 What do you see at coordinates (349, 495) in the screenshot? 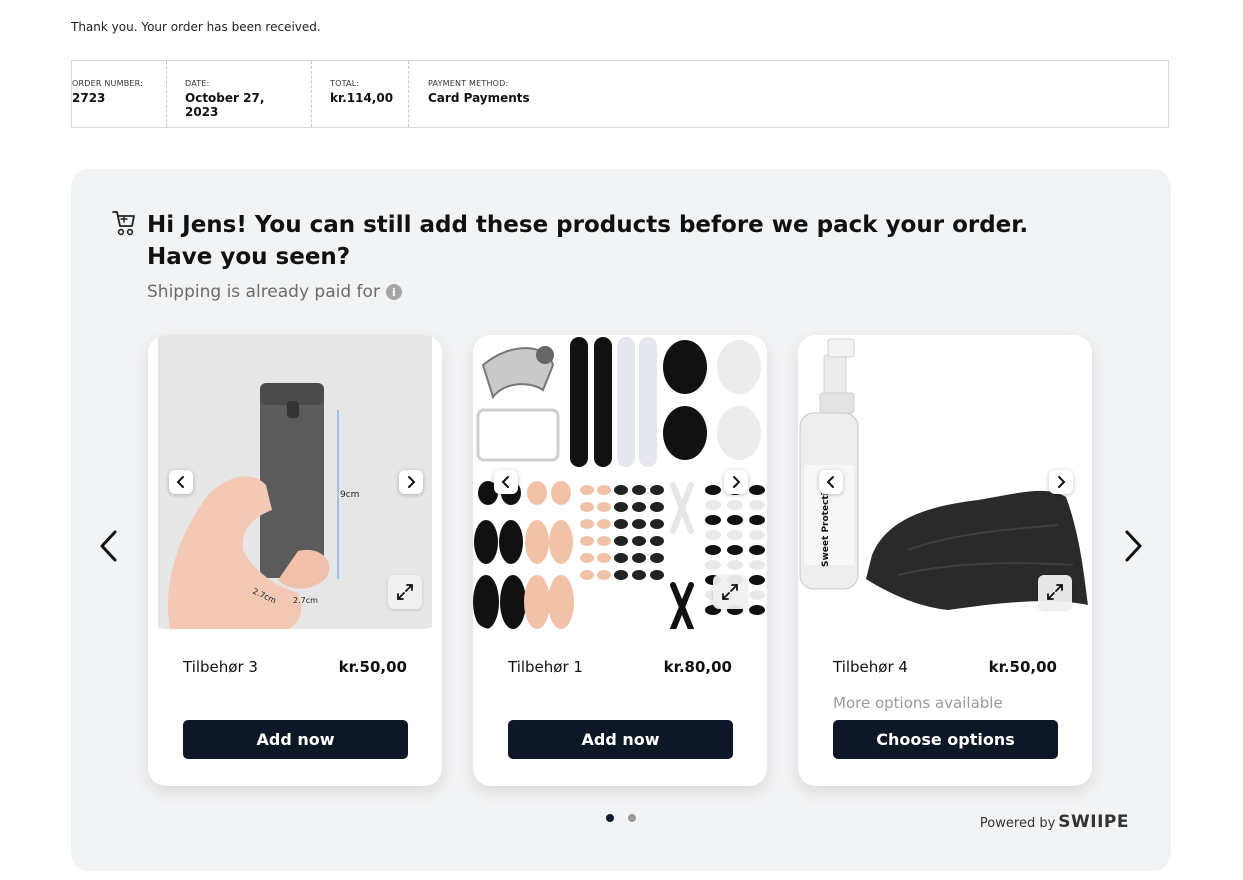
I see `dimension-height-label: 9cm` at bounding box center [349, 495].